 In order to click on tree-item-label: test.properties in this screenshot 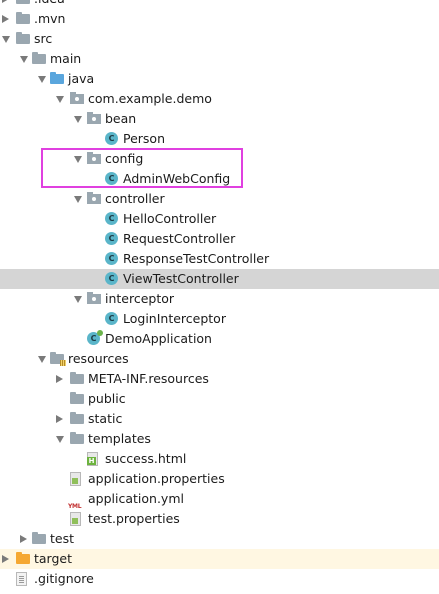, I will do `click(134, 518)`.